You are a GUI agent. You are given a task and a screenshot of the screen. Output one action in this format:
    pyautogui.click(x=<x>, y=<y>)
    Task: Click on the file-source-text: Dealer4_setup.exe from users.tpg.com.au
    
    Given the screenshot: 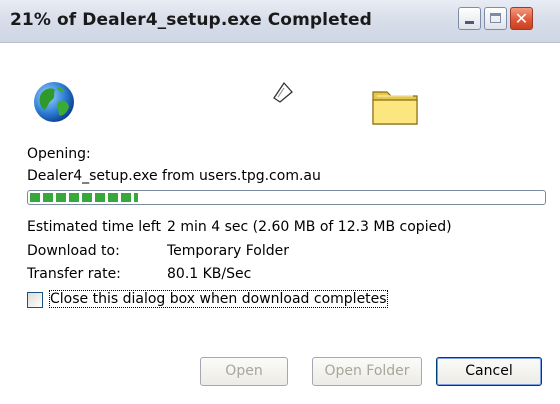 What is the action you would take?
    pyautogui.click(x=174, y=176)
    